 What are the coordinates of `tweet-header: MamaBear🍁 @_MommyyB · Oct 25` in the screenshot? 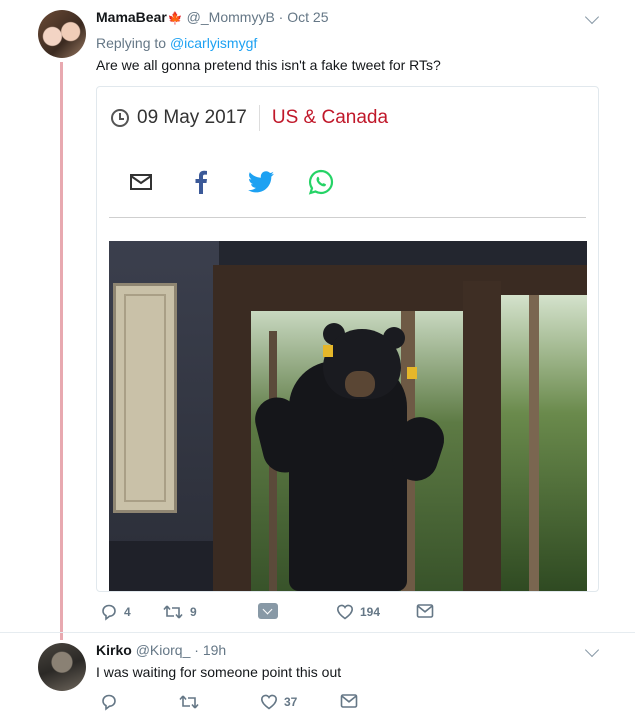 It's located at (212, 17).